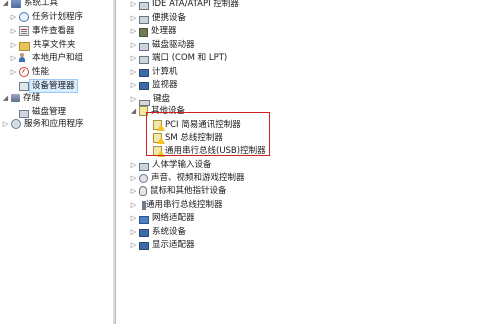 The image size is (500, 324). Describe the element at coordinates (190, 58) in the screenshot. I see `device-tree-item-label: 端口 (COM 和 LPT)` at that location.